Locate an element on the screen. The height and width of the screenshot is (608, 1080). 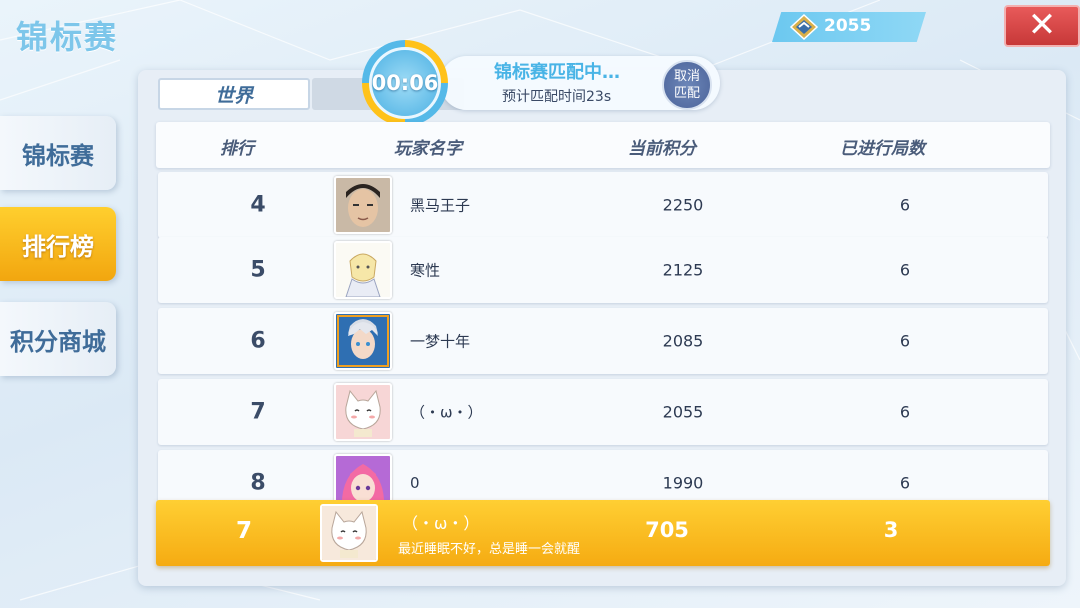
photo-avatar-icon is located at coordinates (363, 205).